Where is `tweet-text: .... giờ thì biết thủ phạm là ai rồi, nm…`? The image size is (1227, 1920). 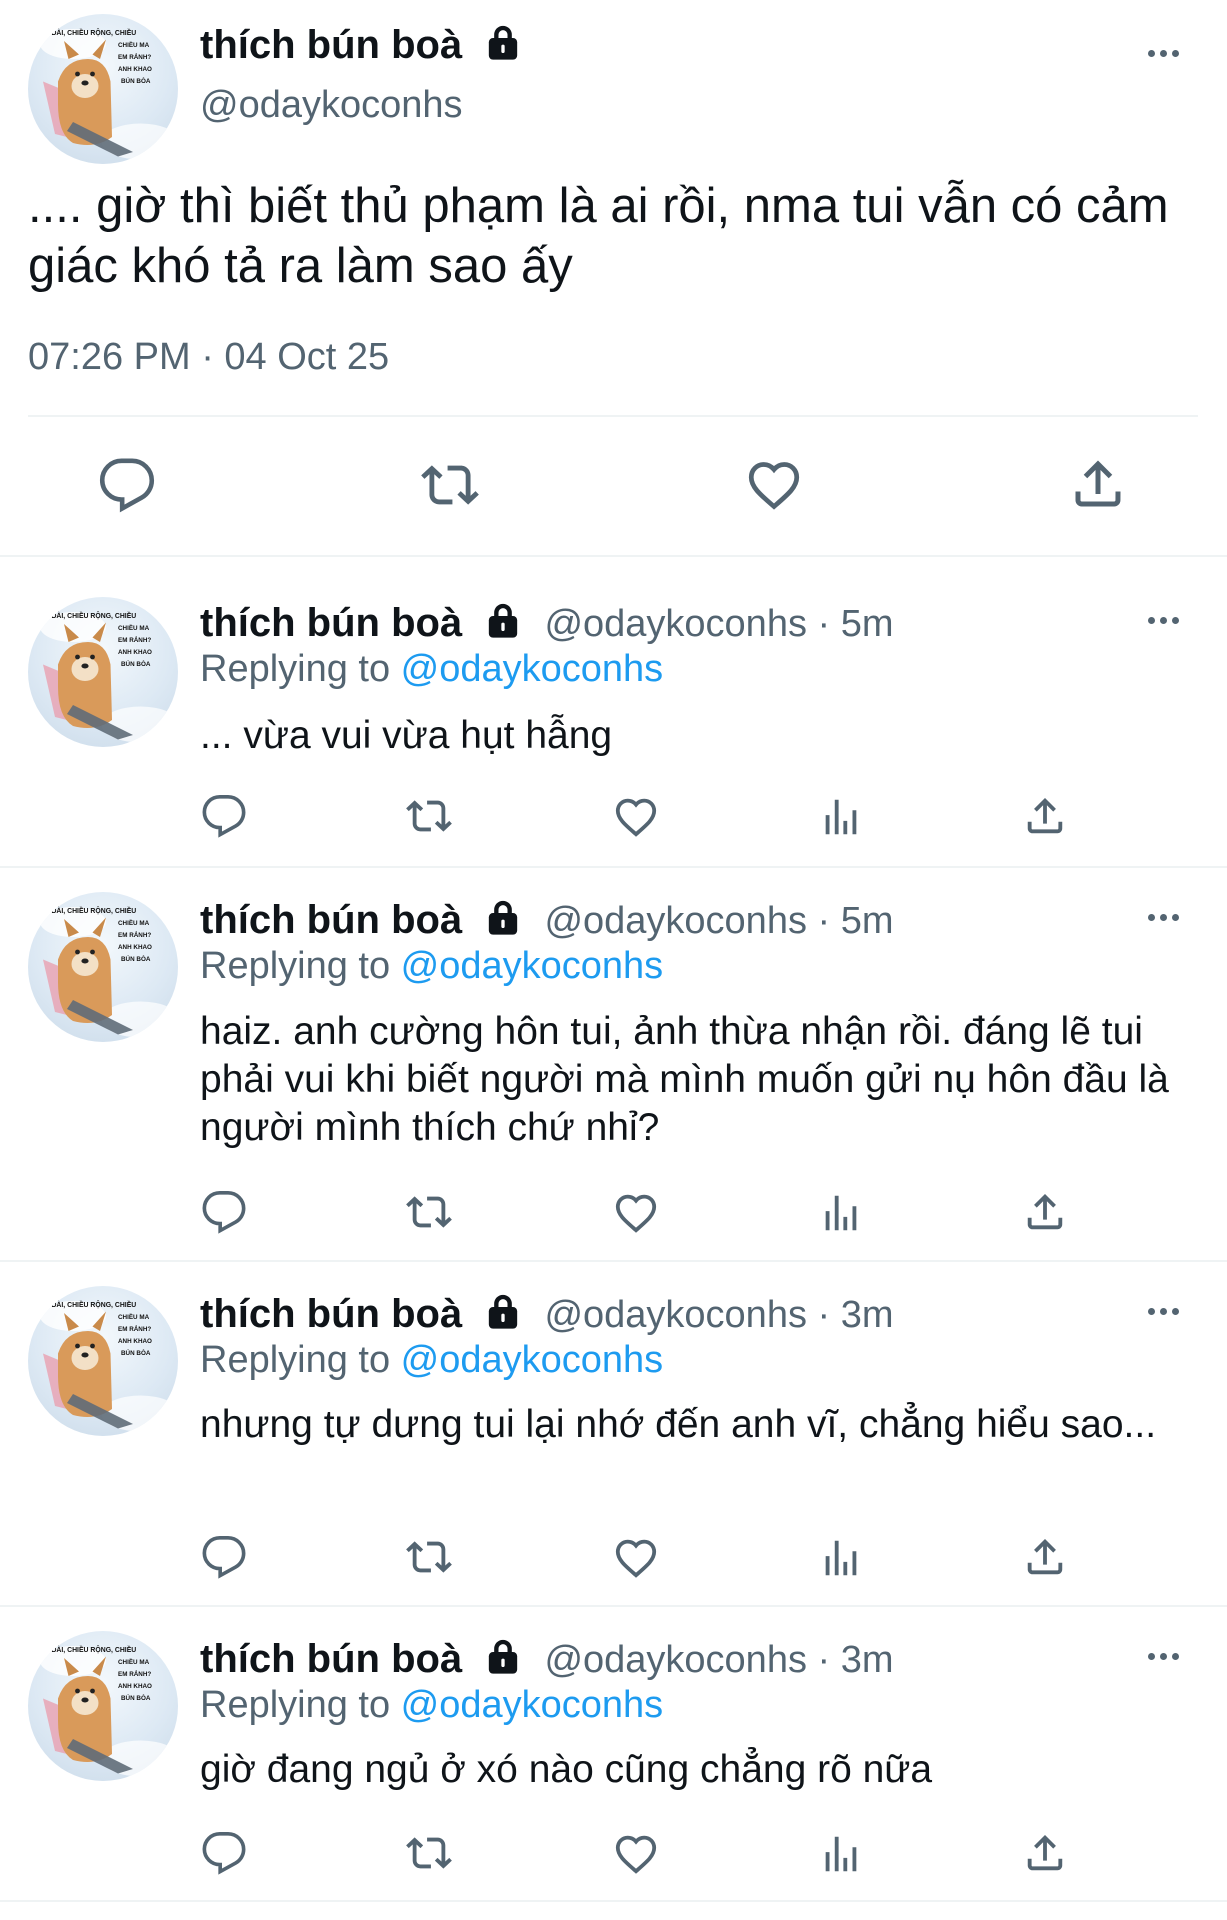 tweet-text: .... giờ thì biết thủ phạm là ai rồi, nm… is located at coordinates (605, 236).